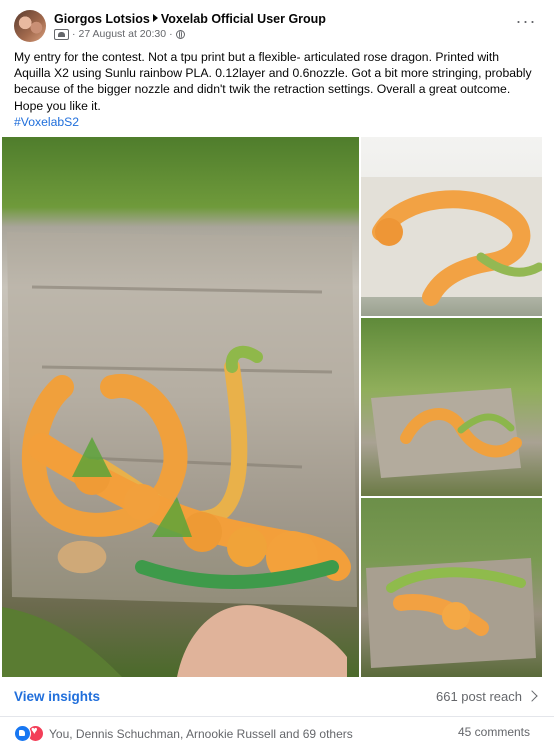 Image resolution: width=554 pixels, height=750 pixels. What do you see at coordinates (30, 26) in the screenshot?
I see `author-avatar` at bounding box center [30, 26].